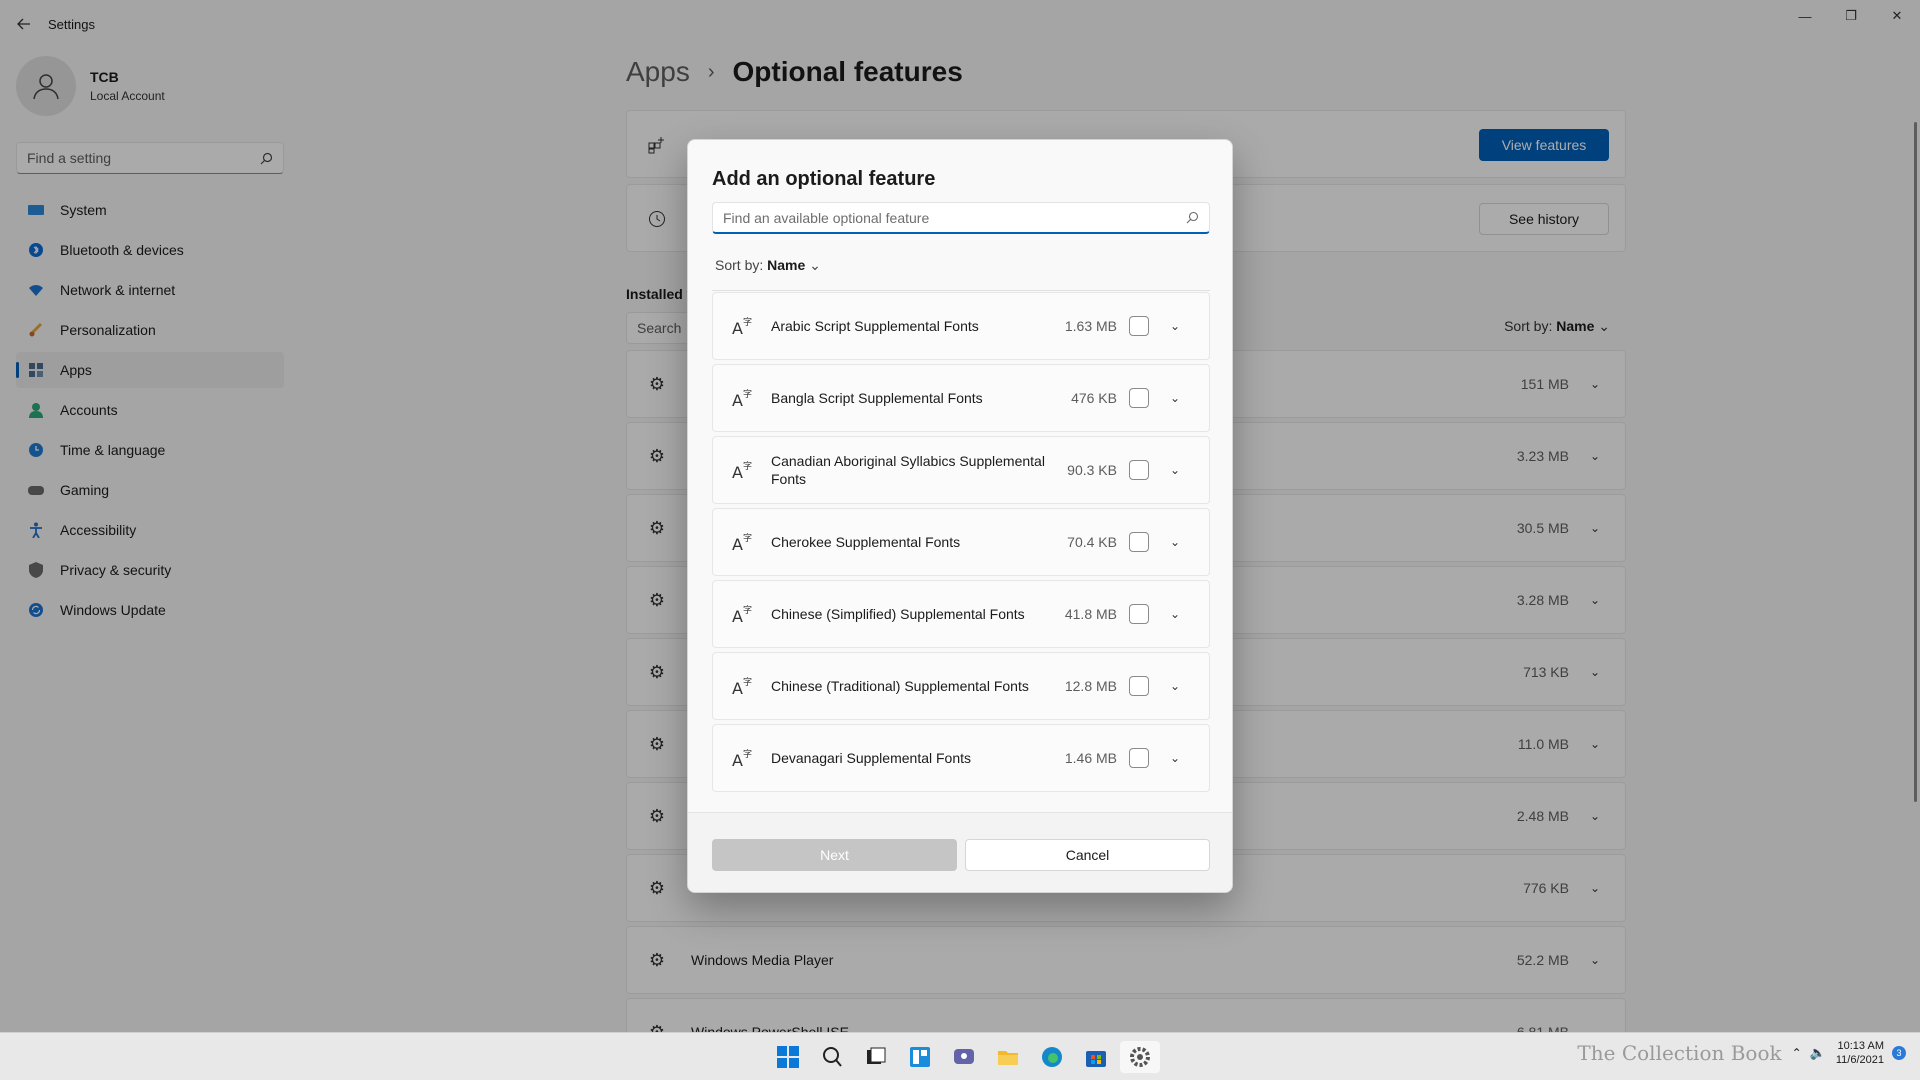 This screenshot has height=1080, width=1920. What do you see at coordinates (1096, 1057) in the screenshot?
I see `store-icon` at bounding box center [1096, 1057].